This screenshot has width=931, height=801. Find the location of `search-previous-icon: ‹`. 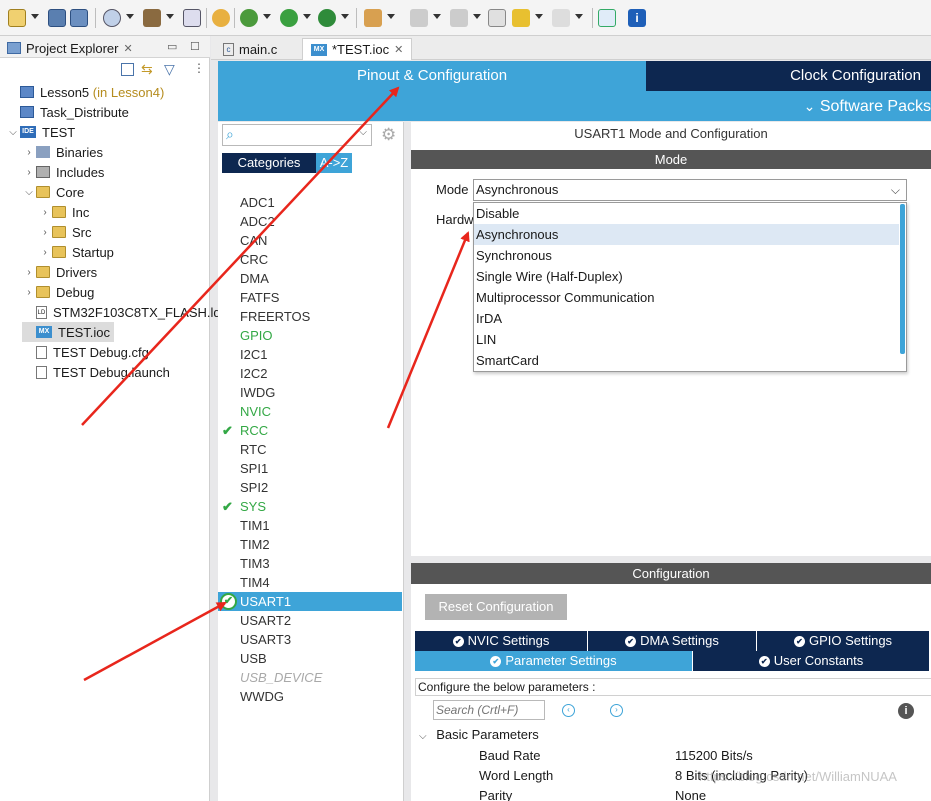

search-previous-icon: ‹ is located at coordinates (568, 710).